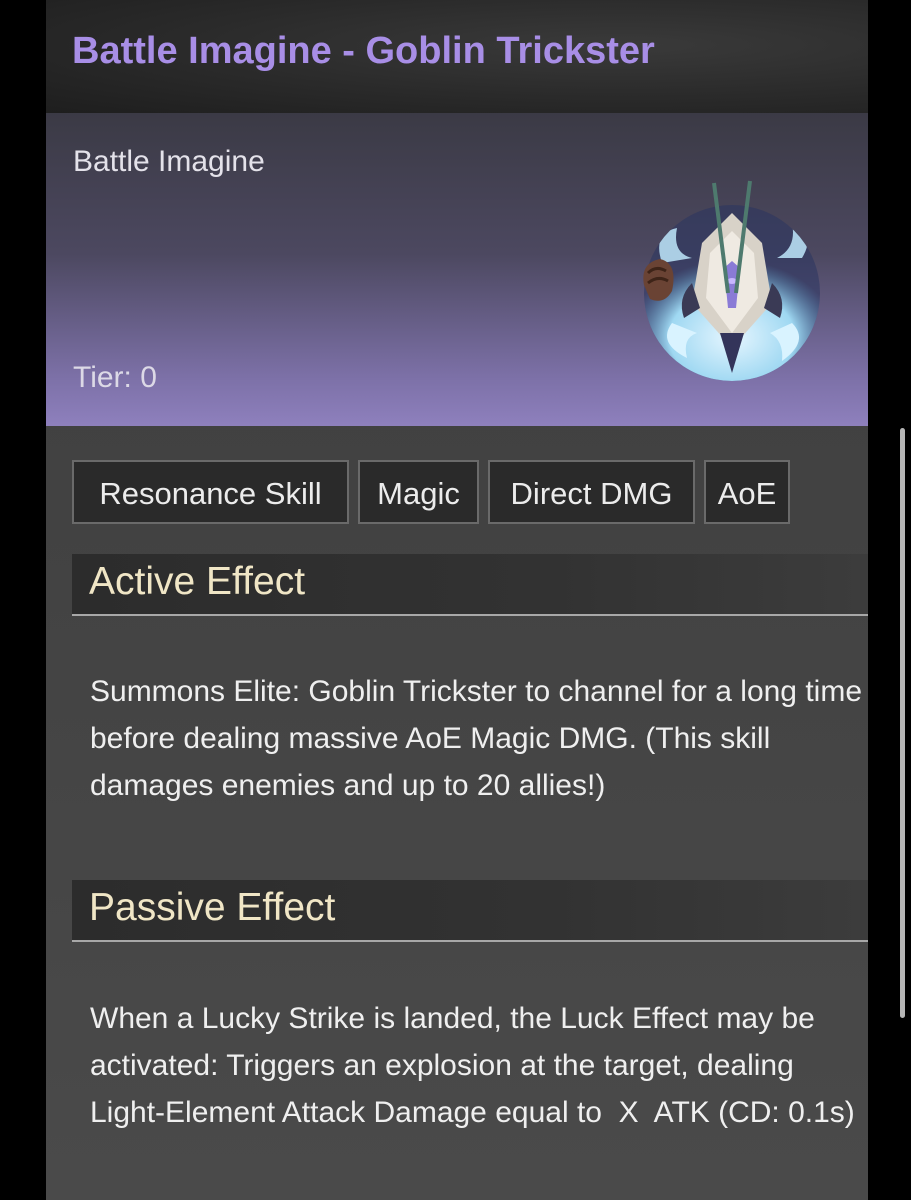 This screenshot has width=911, height=1200. What do you see at coordinates (363, 51) in the screenshot?
I see `page-title: Battle Imagine - Goblin Trickster` at bounding box center [363, 51].